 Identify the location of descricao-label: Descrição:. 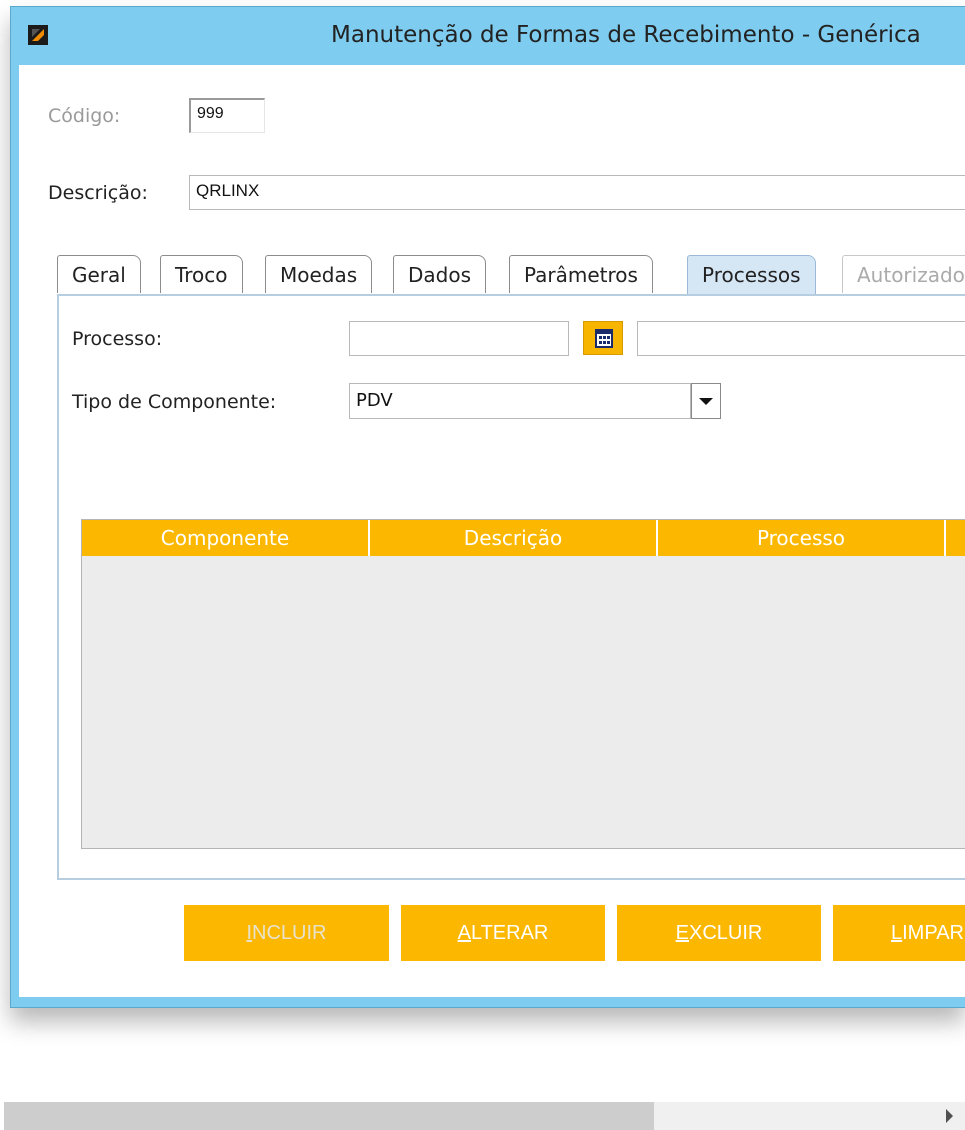
(98, 193).